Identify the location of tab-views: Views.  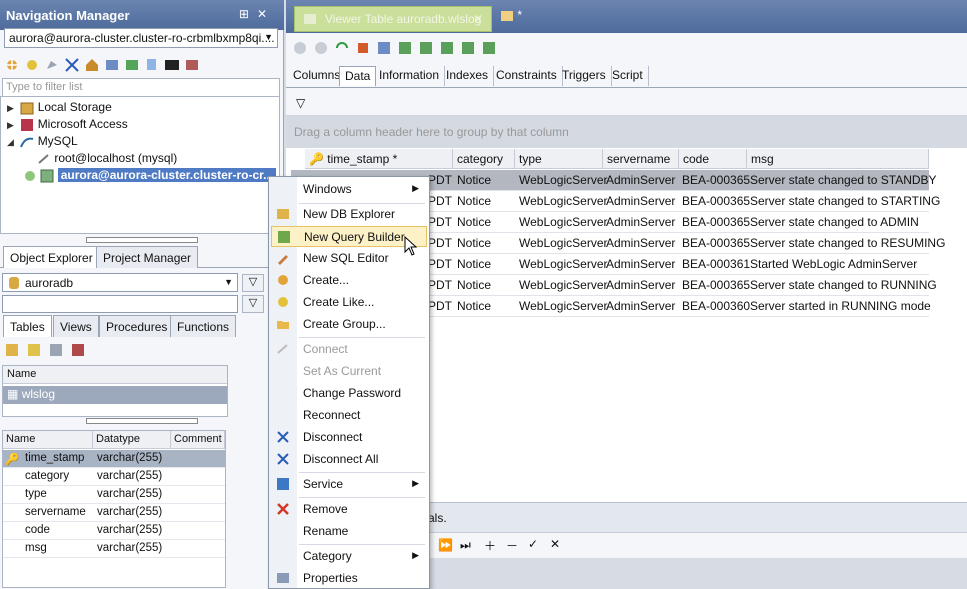
(76, 326).